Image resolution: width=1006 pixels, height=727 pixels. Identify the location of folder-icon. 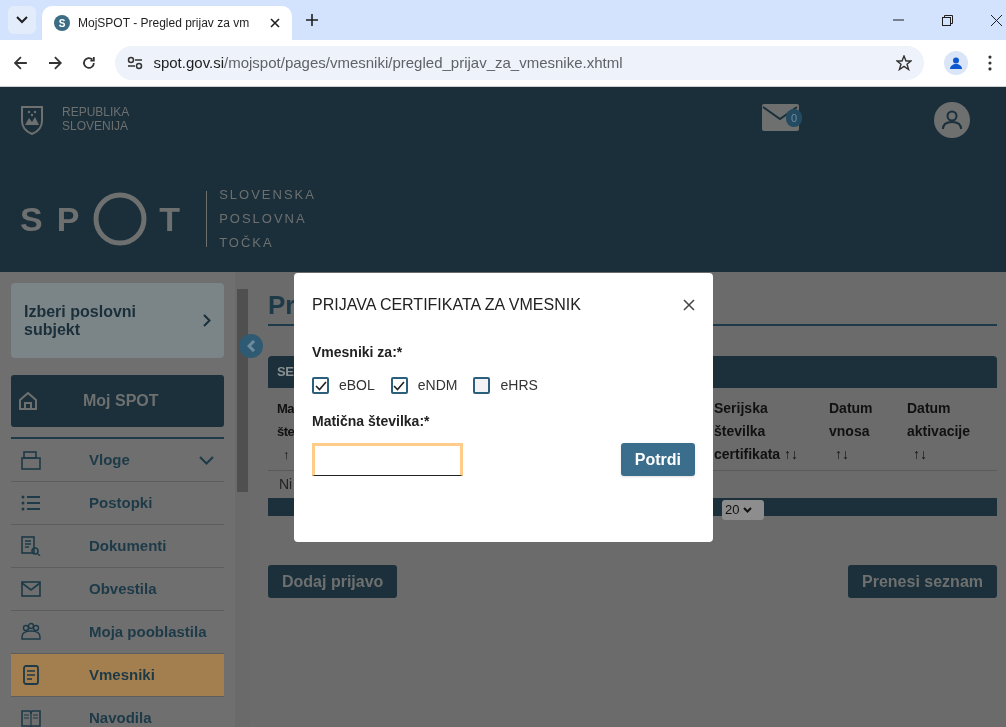
(31, 460).